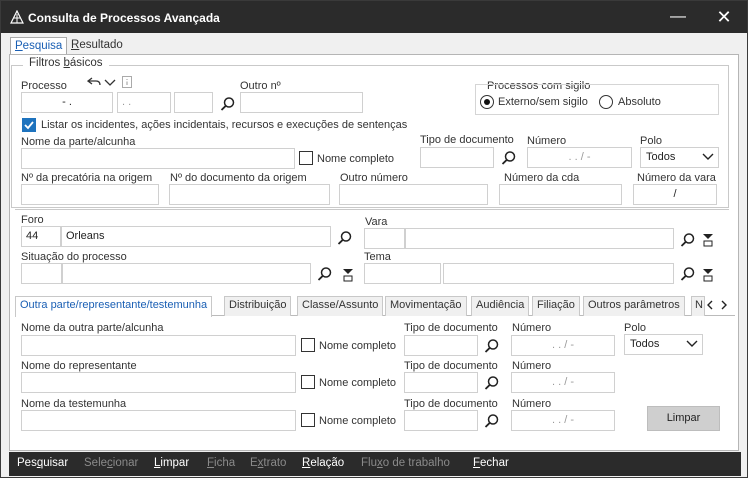 This screenshot has width=748, height=478. Describe the element at coordinates (563, 345) in the screenshot. I see `numero-outra-input: . . / -` at that location.